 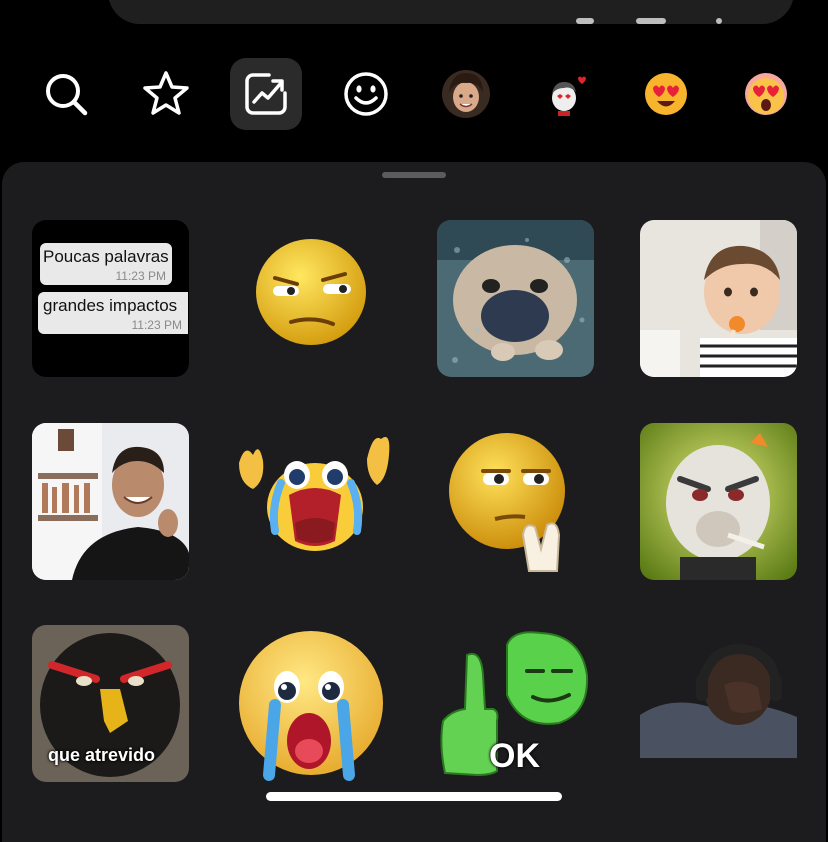 What do you see at coordinates (106, 256) in the screenshot?
I see `chat-message: Poucas palavras` at bounding box center [106, 256].